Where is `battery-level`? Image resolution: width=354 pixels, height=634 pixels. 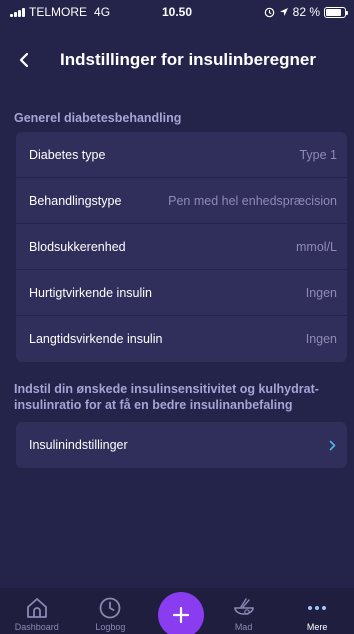
battery-level is located at coordinates (333, 12).